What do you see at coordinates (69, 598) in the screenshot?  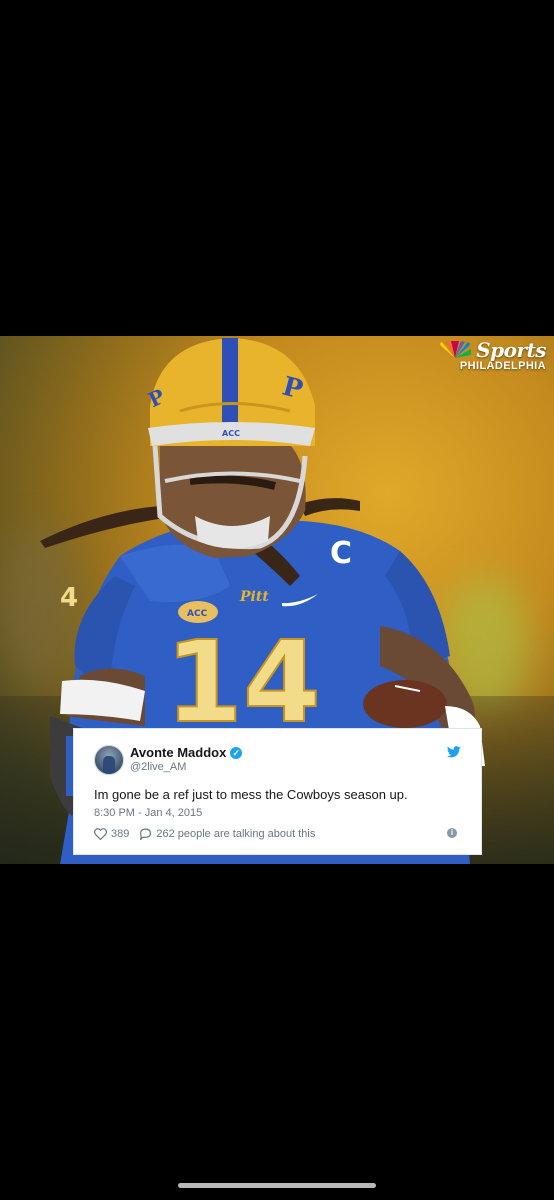 I see `svg-text: 4` at bounding box center [69, 598].